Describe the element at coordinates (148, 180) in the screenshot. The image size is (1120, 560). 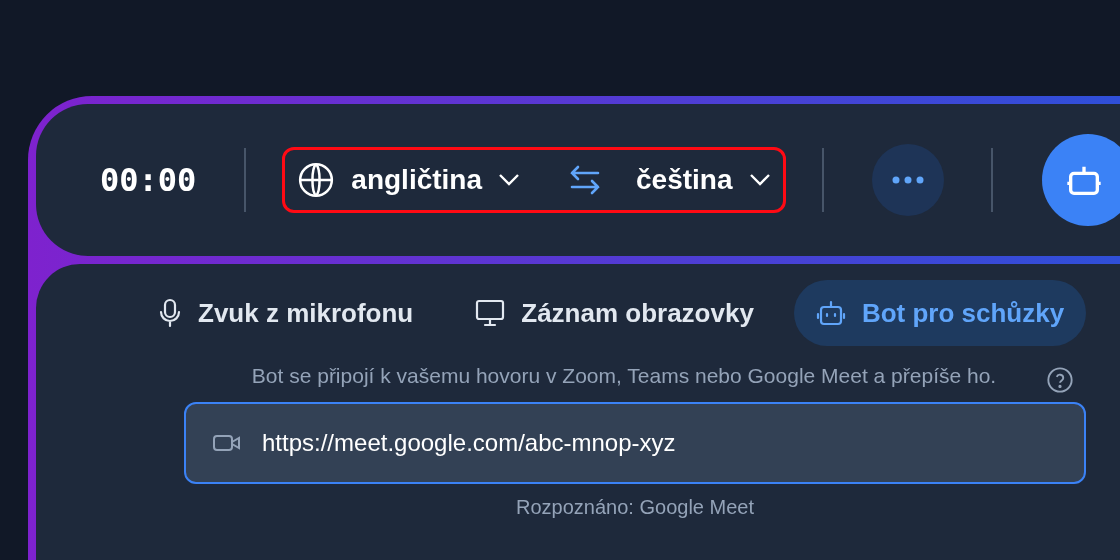
I see `timer: 00:00` at that location.